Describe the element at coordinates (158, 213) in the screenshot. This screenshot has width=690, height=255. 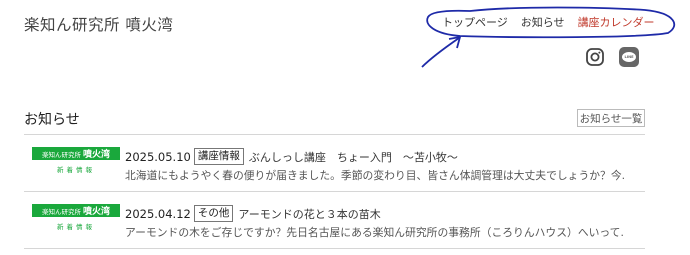
I see `news-date: 2025.04.12` at that location.